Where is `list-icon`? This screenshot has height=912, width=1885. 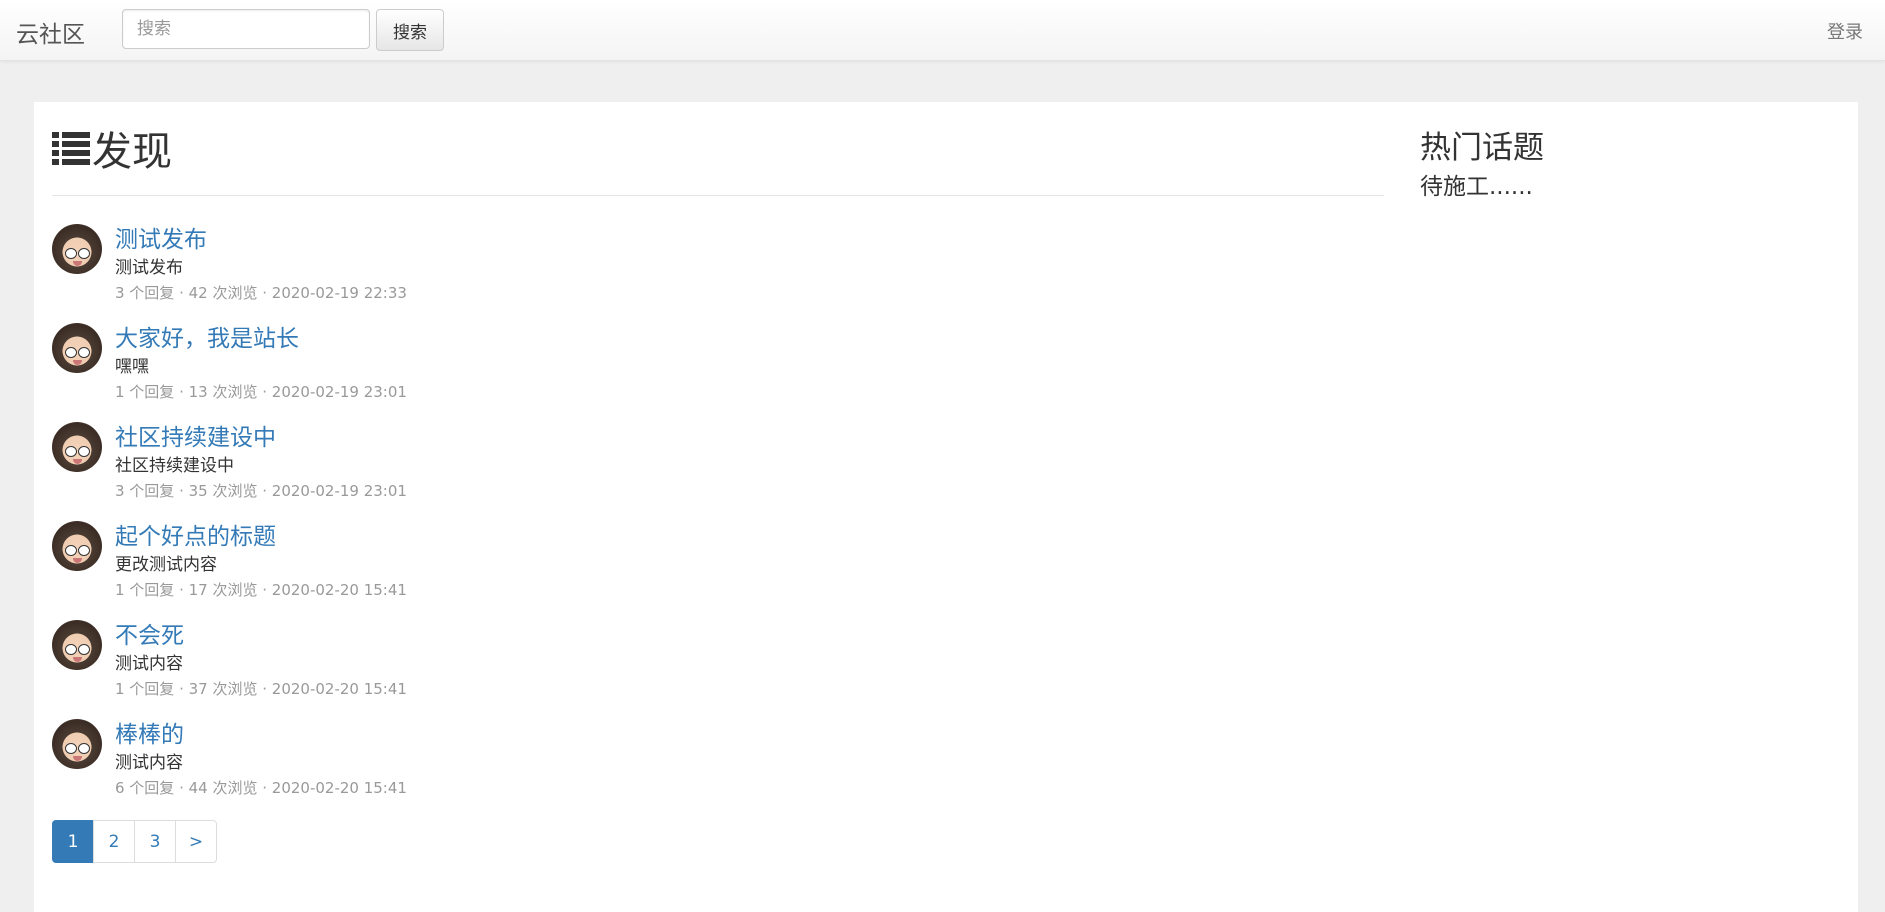 list-icon is located at coordinates (71, 148).